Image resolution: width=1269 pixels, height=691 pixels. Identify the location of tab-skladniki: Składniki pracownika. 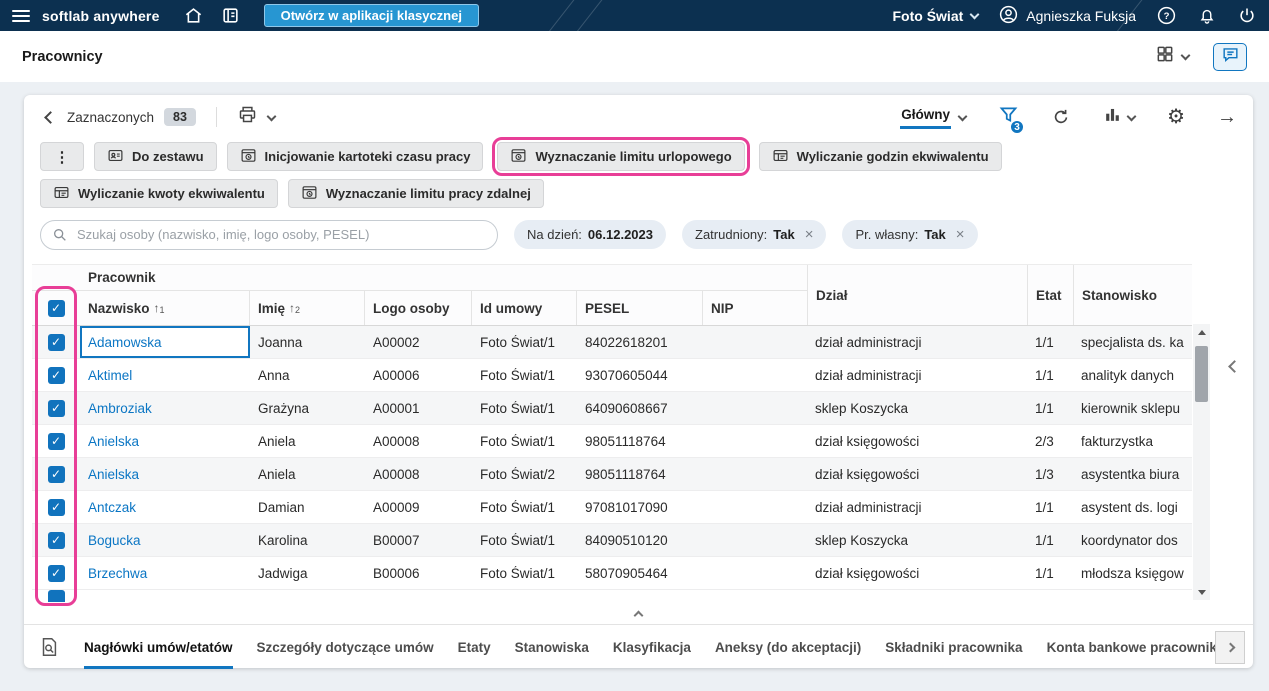
(953, 647).